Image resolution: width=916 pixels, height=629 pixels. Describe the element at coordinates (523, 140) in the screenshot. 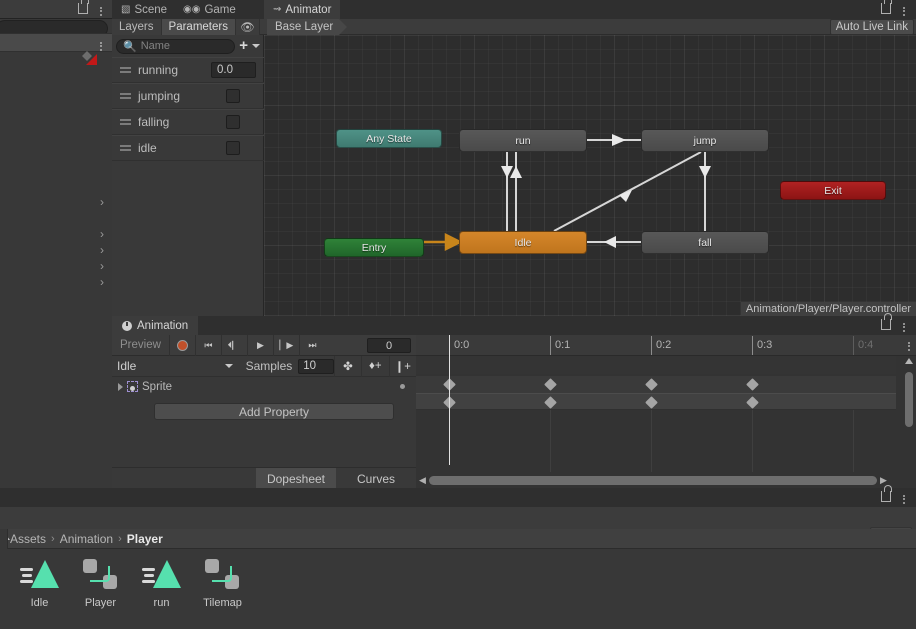

I see `node-run: run` at that location.